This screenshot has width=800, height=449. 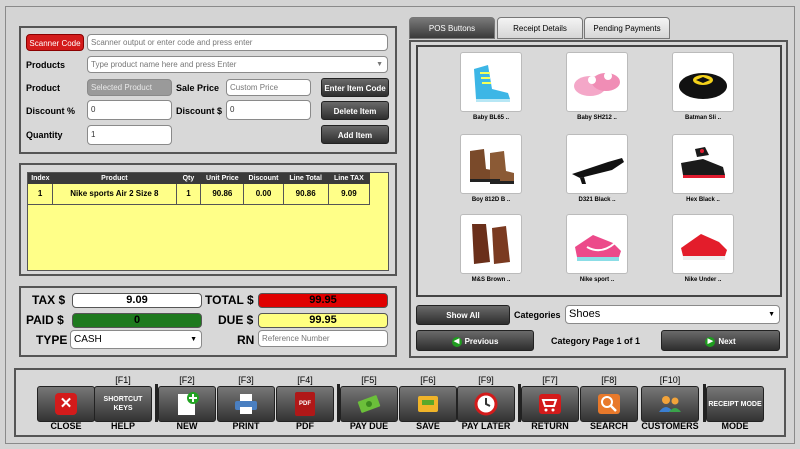 What do you see at coordinates (703, 280) in the screenshot?
I see `product-name: Nike Under ..` at bounding box center [703, 280].